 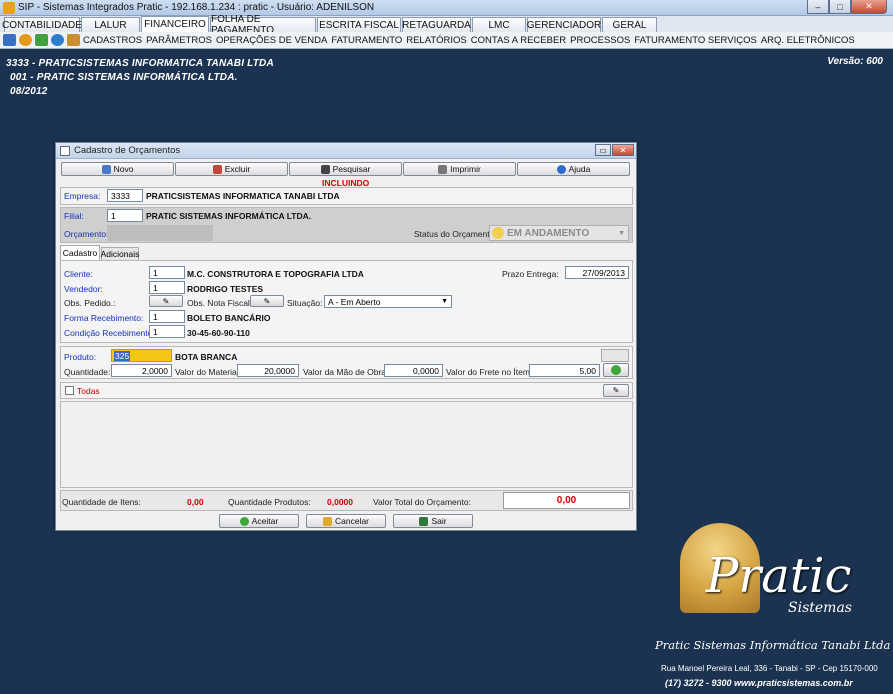 What do you see at coordinates (436, 40) in the screenshot?
I see `menu-relatorios: RELATÓRIOS` at bounding box center [436, 40].